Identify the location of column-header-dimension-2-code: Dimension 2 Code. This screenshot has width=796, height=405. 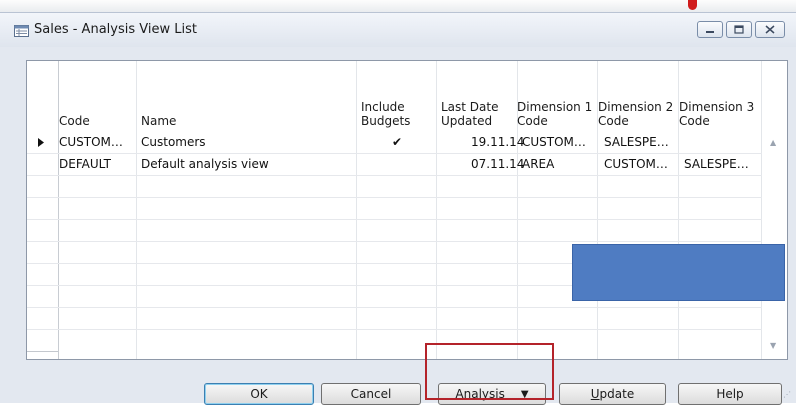
(637, 96).